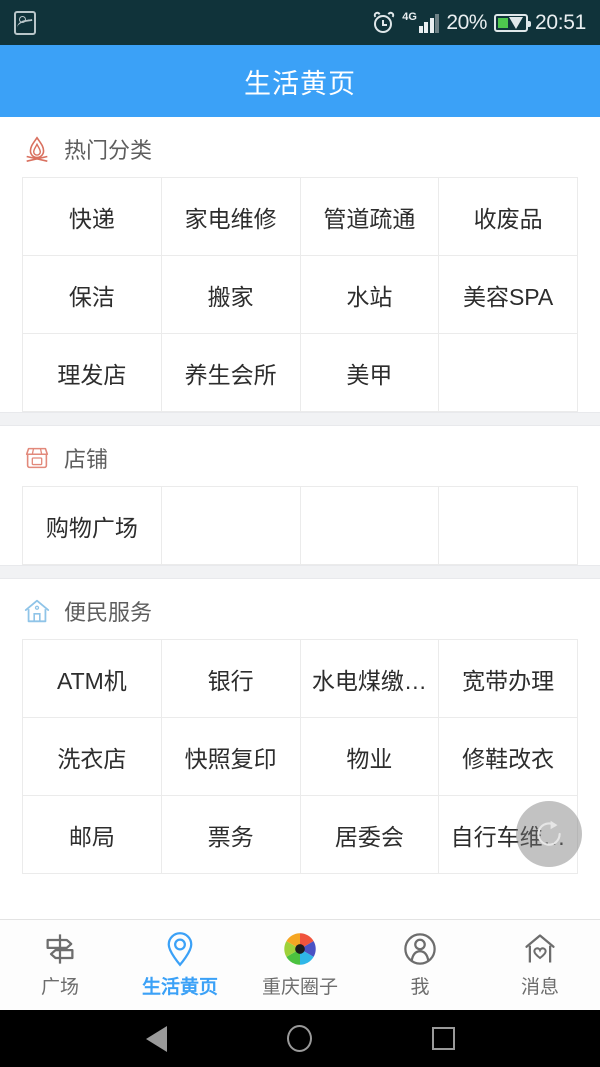 The width and height of the screenshot is (600, 1067). Describe the element at coordinates (60, 949) in the screenshot. I see `signpost-icon` at that location.